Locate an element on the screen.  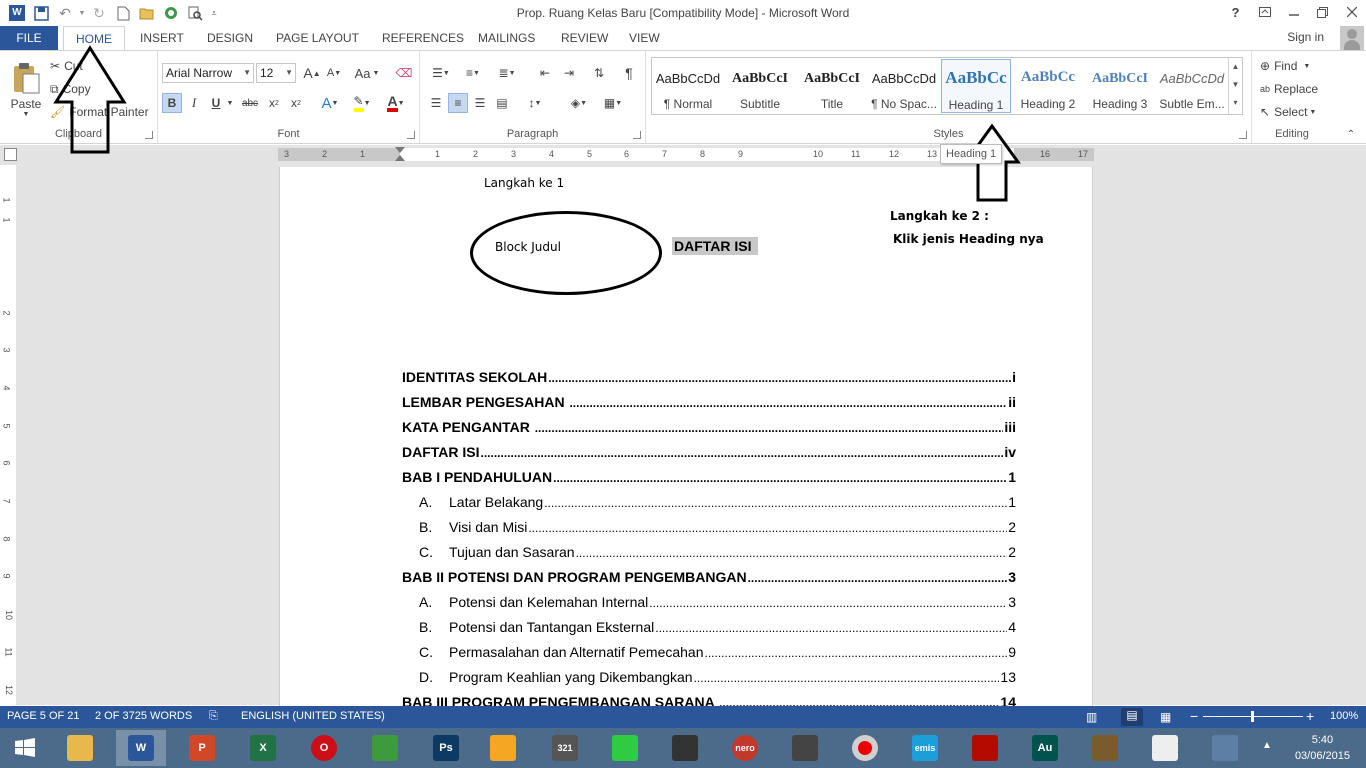
multilevel-list-icon: ≣ ▼ is located at coordinates (507, 73).